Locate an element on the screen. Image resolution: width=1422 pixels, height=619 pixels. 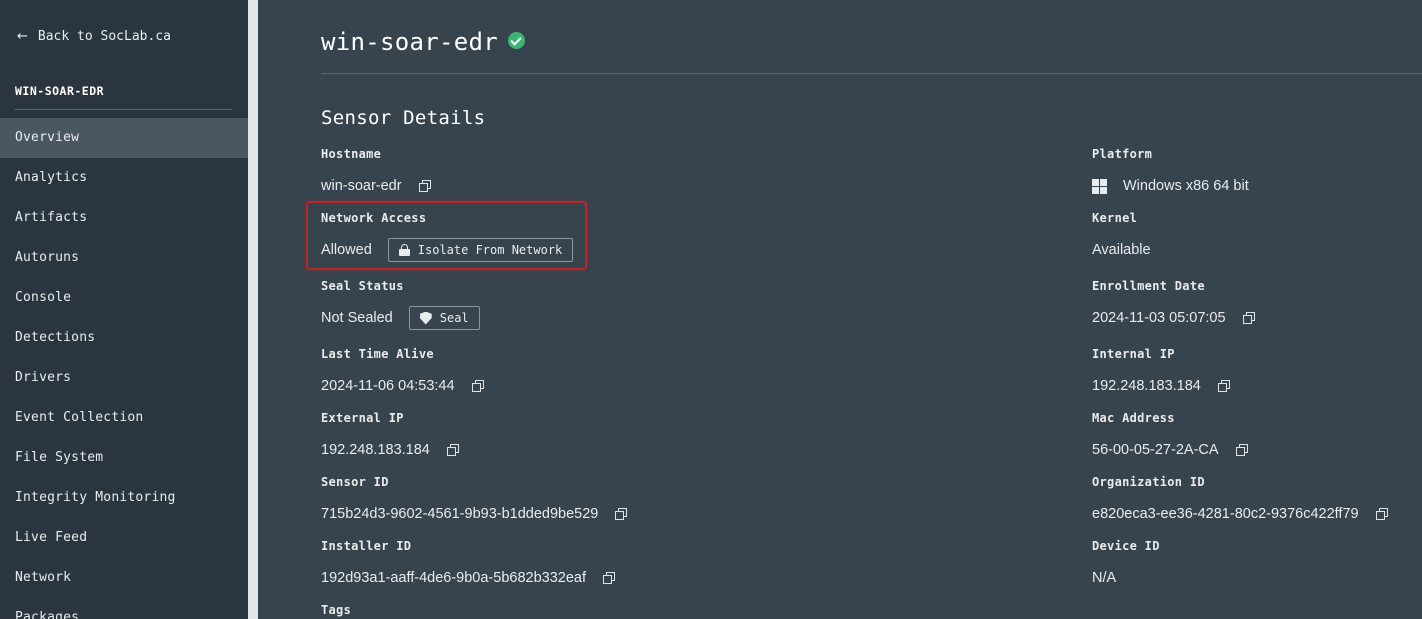
organization-id-value: e820eca3-ee36-4281-80c2-9376c422ff79 is located at coordinates (1225, 514).